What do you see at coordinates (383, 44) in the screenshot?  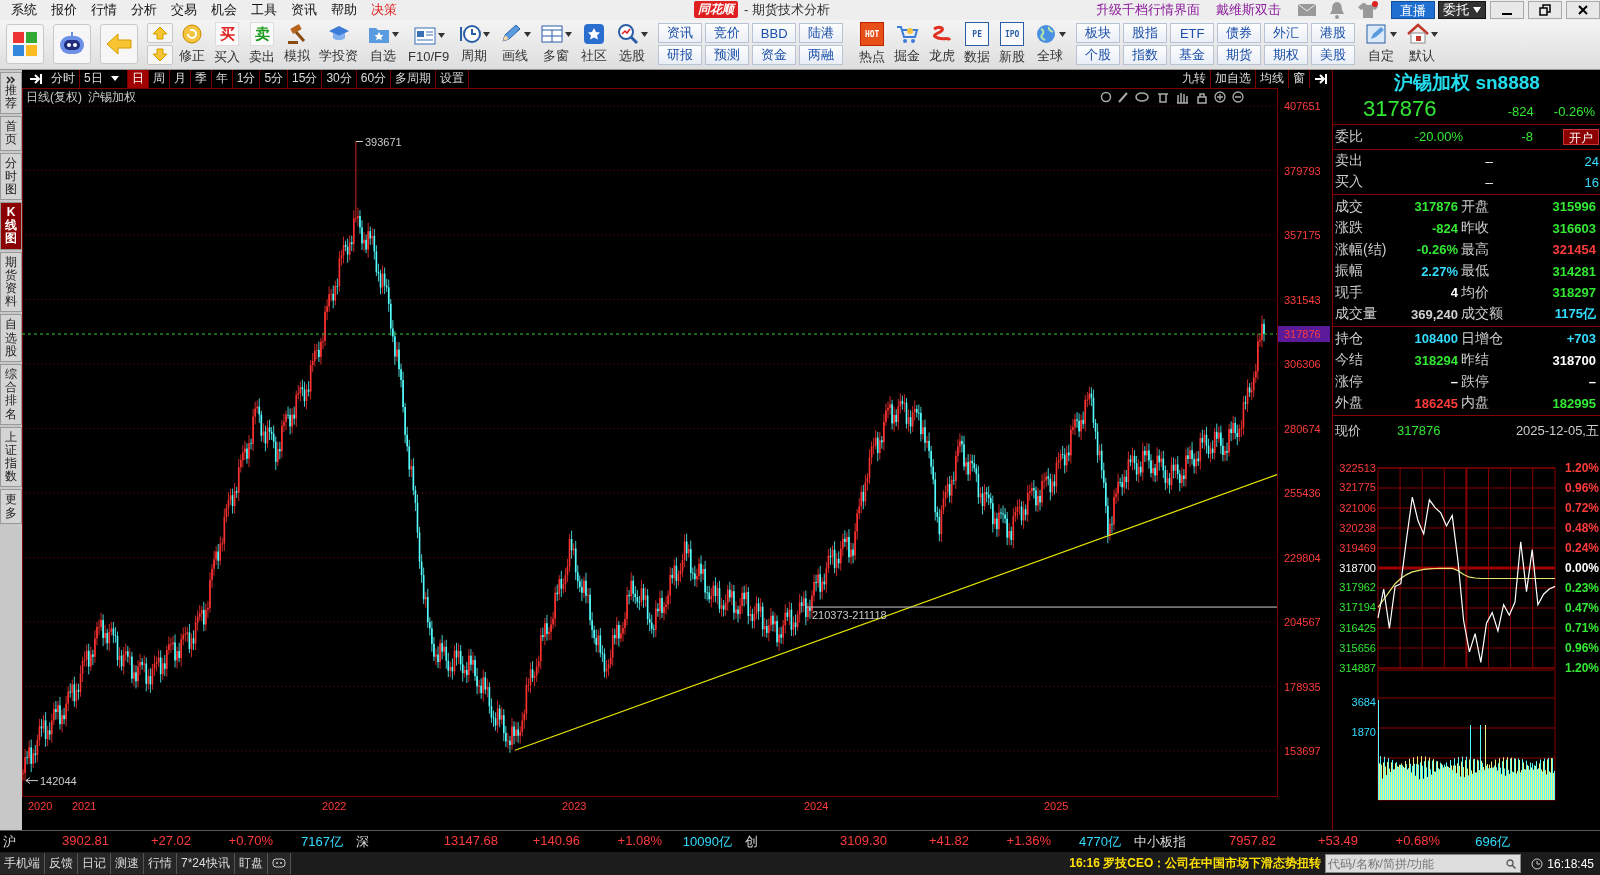 I see `toolbar-button: 自选` at bounding box center [383, 44].